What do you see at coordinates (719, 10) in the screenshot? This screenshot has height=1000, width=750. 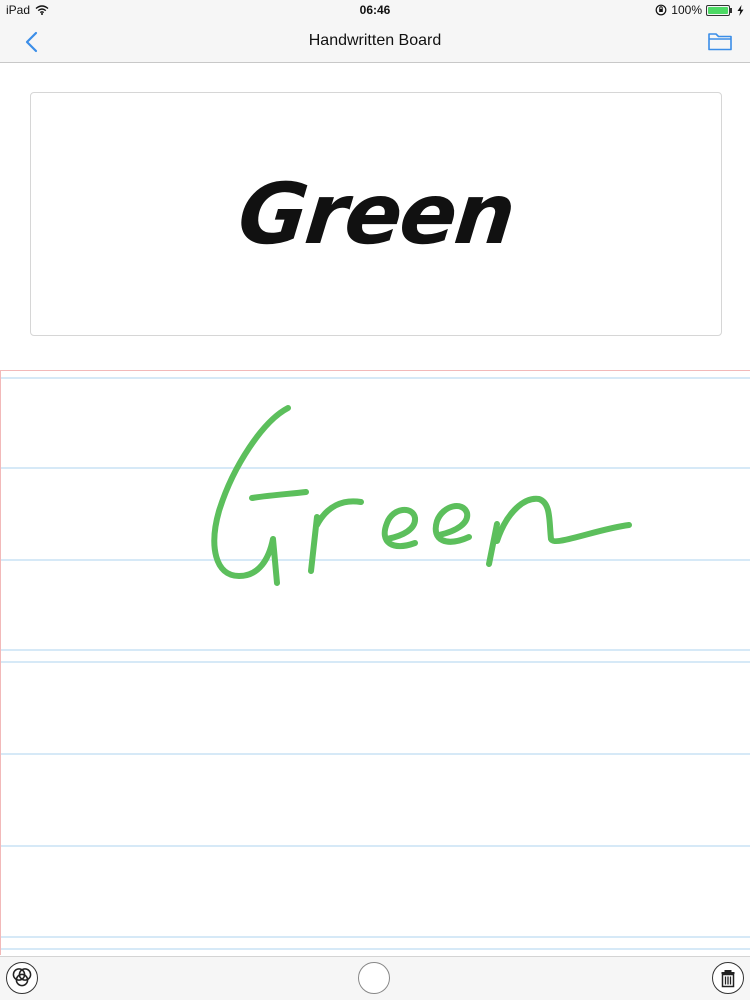 I see `battery-icon` at bounding box center [719, 10].